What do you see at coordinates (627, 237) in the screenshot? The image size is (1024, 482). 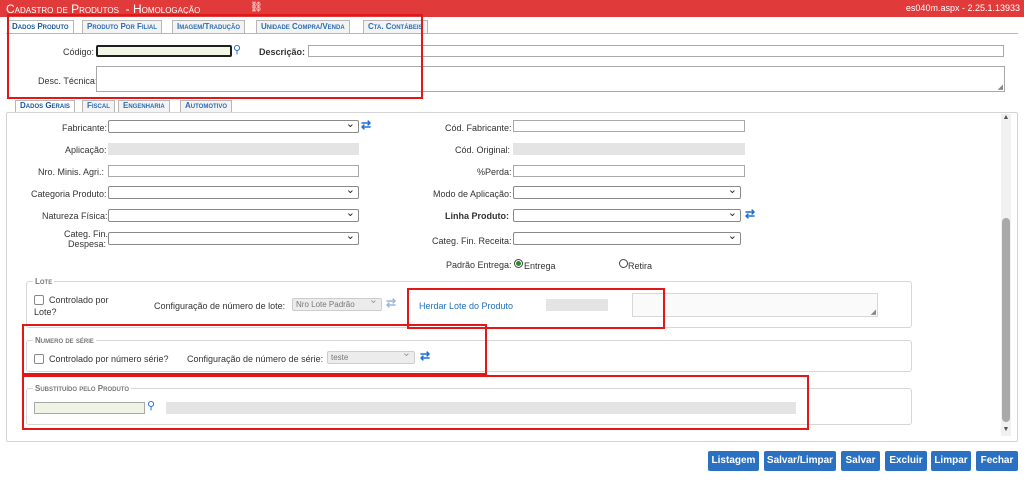 I see `categ-fin-receita-select` at bounding box center [627, 237].